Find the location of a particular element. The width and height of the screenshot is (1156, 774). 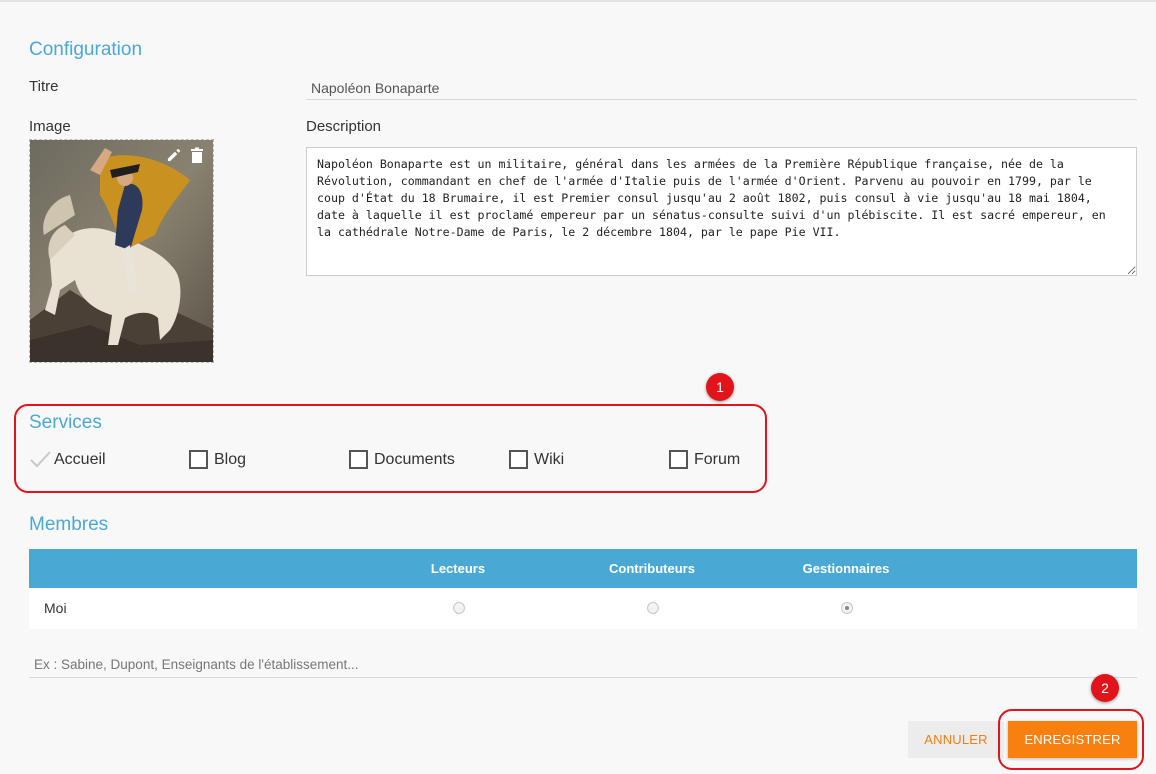

title-label: Titre is located at coordinates (44, 86).